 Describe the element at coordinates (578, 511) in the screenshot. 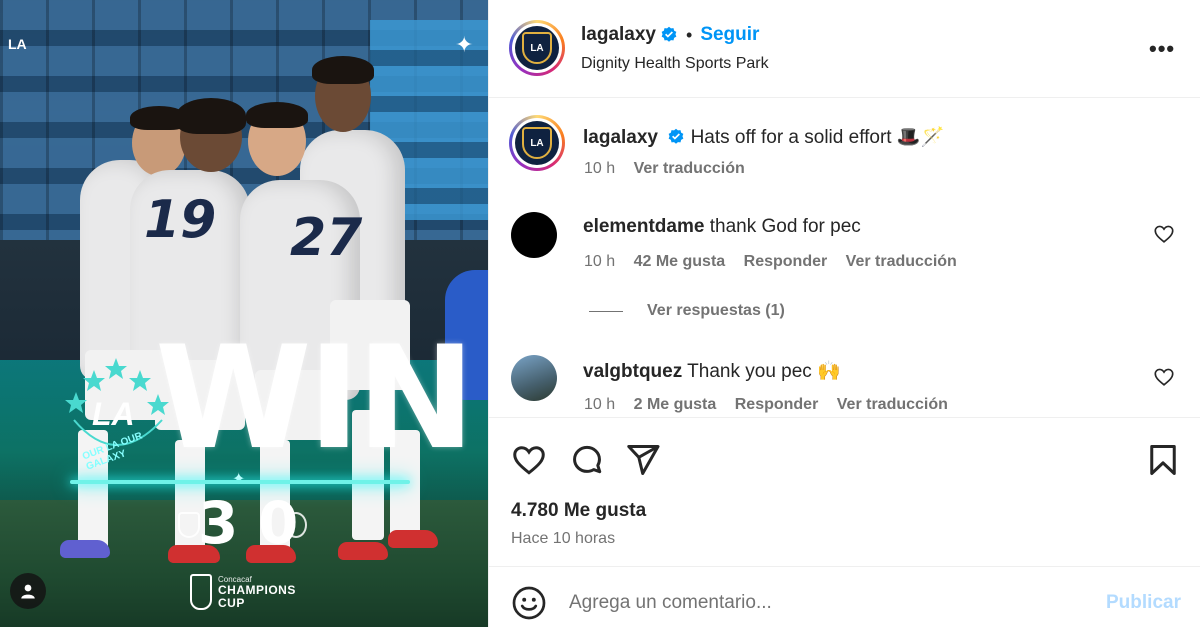

I see `likes-count: 4.780 Me gusta` at that location.